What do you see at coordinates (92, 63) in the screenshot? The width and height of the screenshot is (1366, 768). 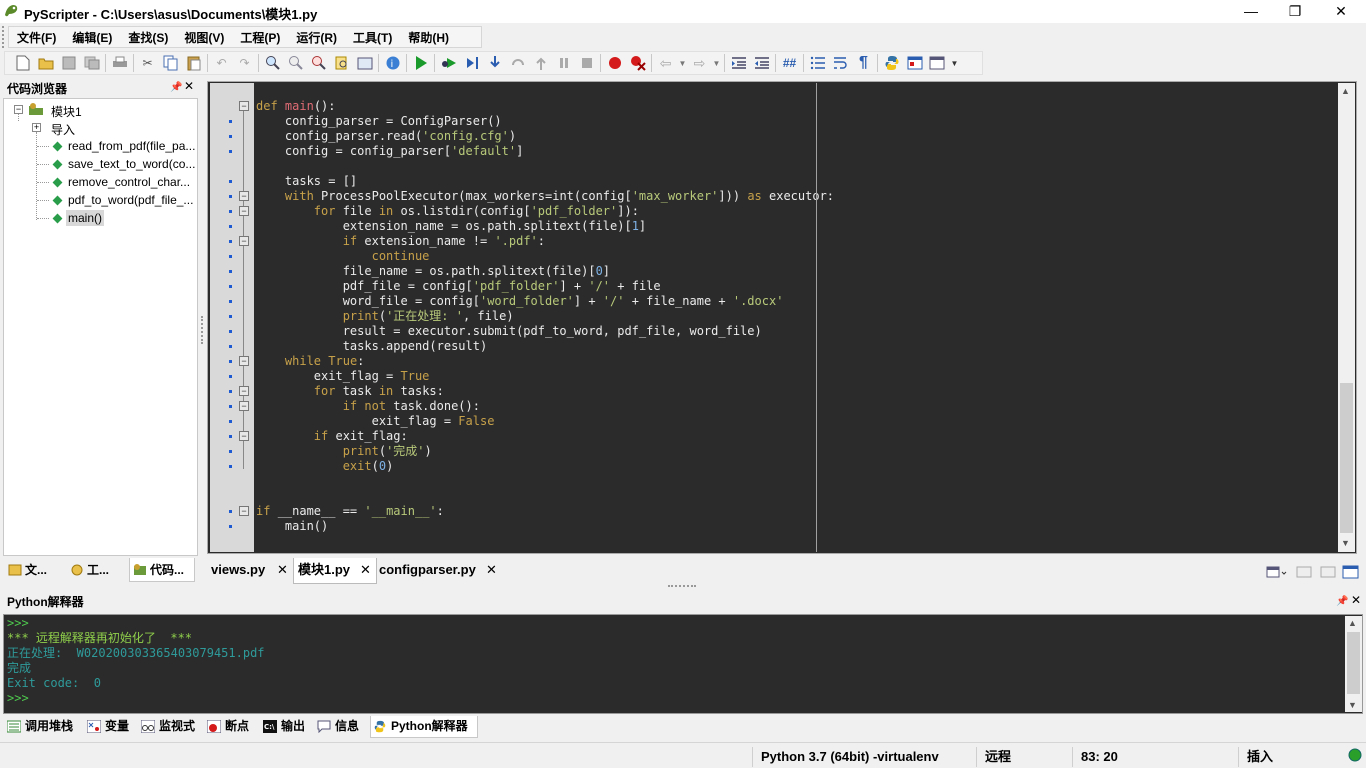 I see `save-all-icon` at bounding box center [92, 63].